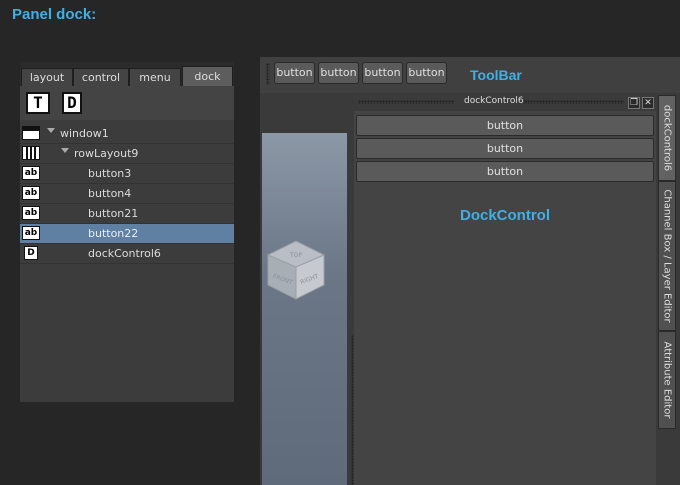 The image size is (680, 485). What do you see at coordinates (648, 103) in the screenshot?
I see `close-icon: ✕` at bounding box center [648, 103].